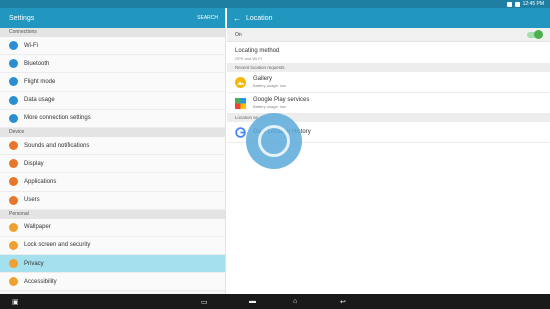 This screenshot has width=550, height=309. What do you see at coordinates (13, 282) in the screenshot?
I see `accessibility-icon` at bounding box center [13, 282].